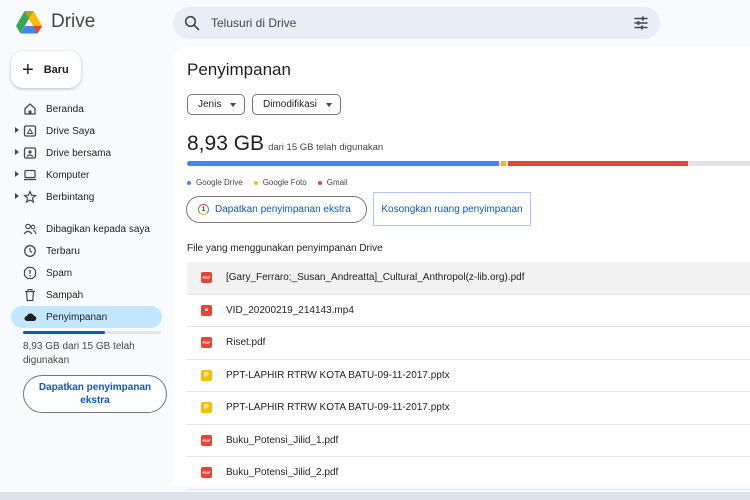 The height and width of the screenshot is (500, 750). Describe the element at coordinates (206, 310) in the screenshot. I see `video-file-icon: ■` at that location.